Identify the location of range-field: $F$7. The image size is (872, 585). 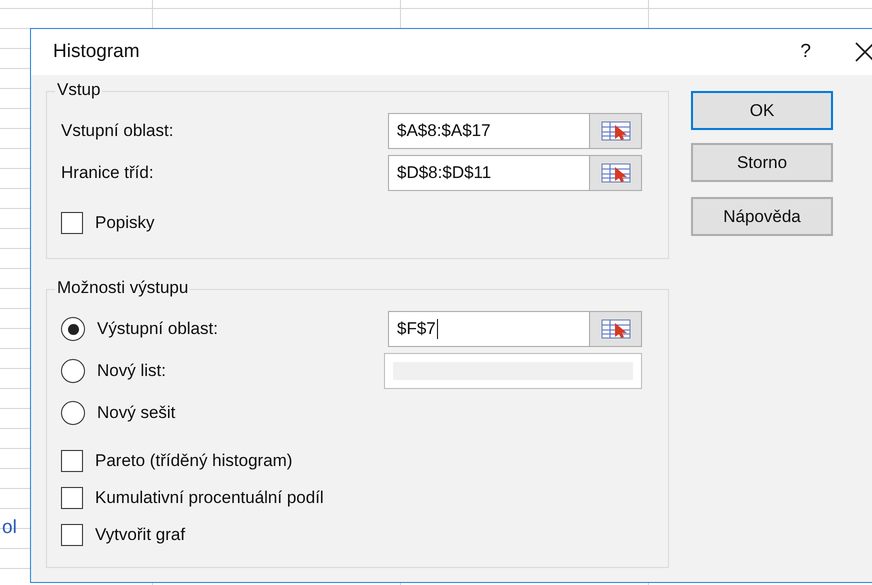
(489, 329).